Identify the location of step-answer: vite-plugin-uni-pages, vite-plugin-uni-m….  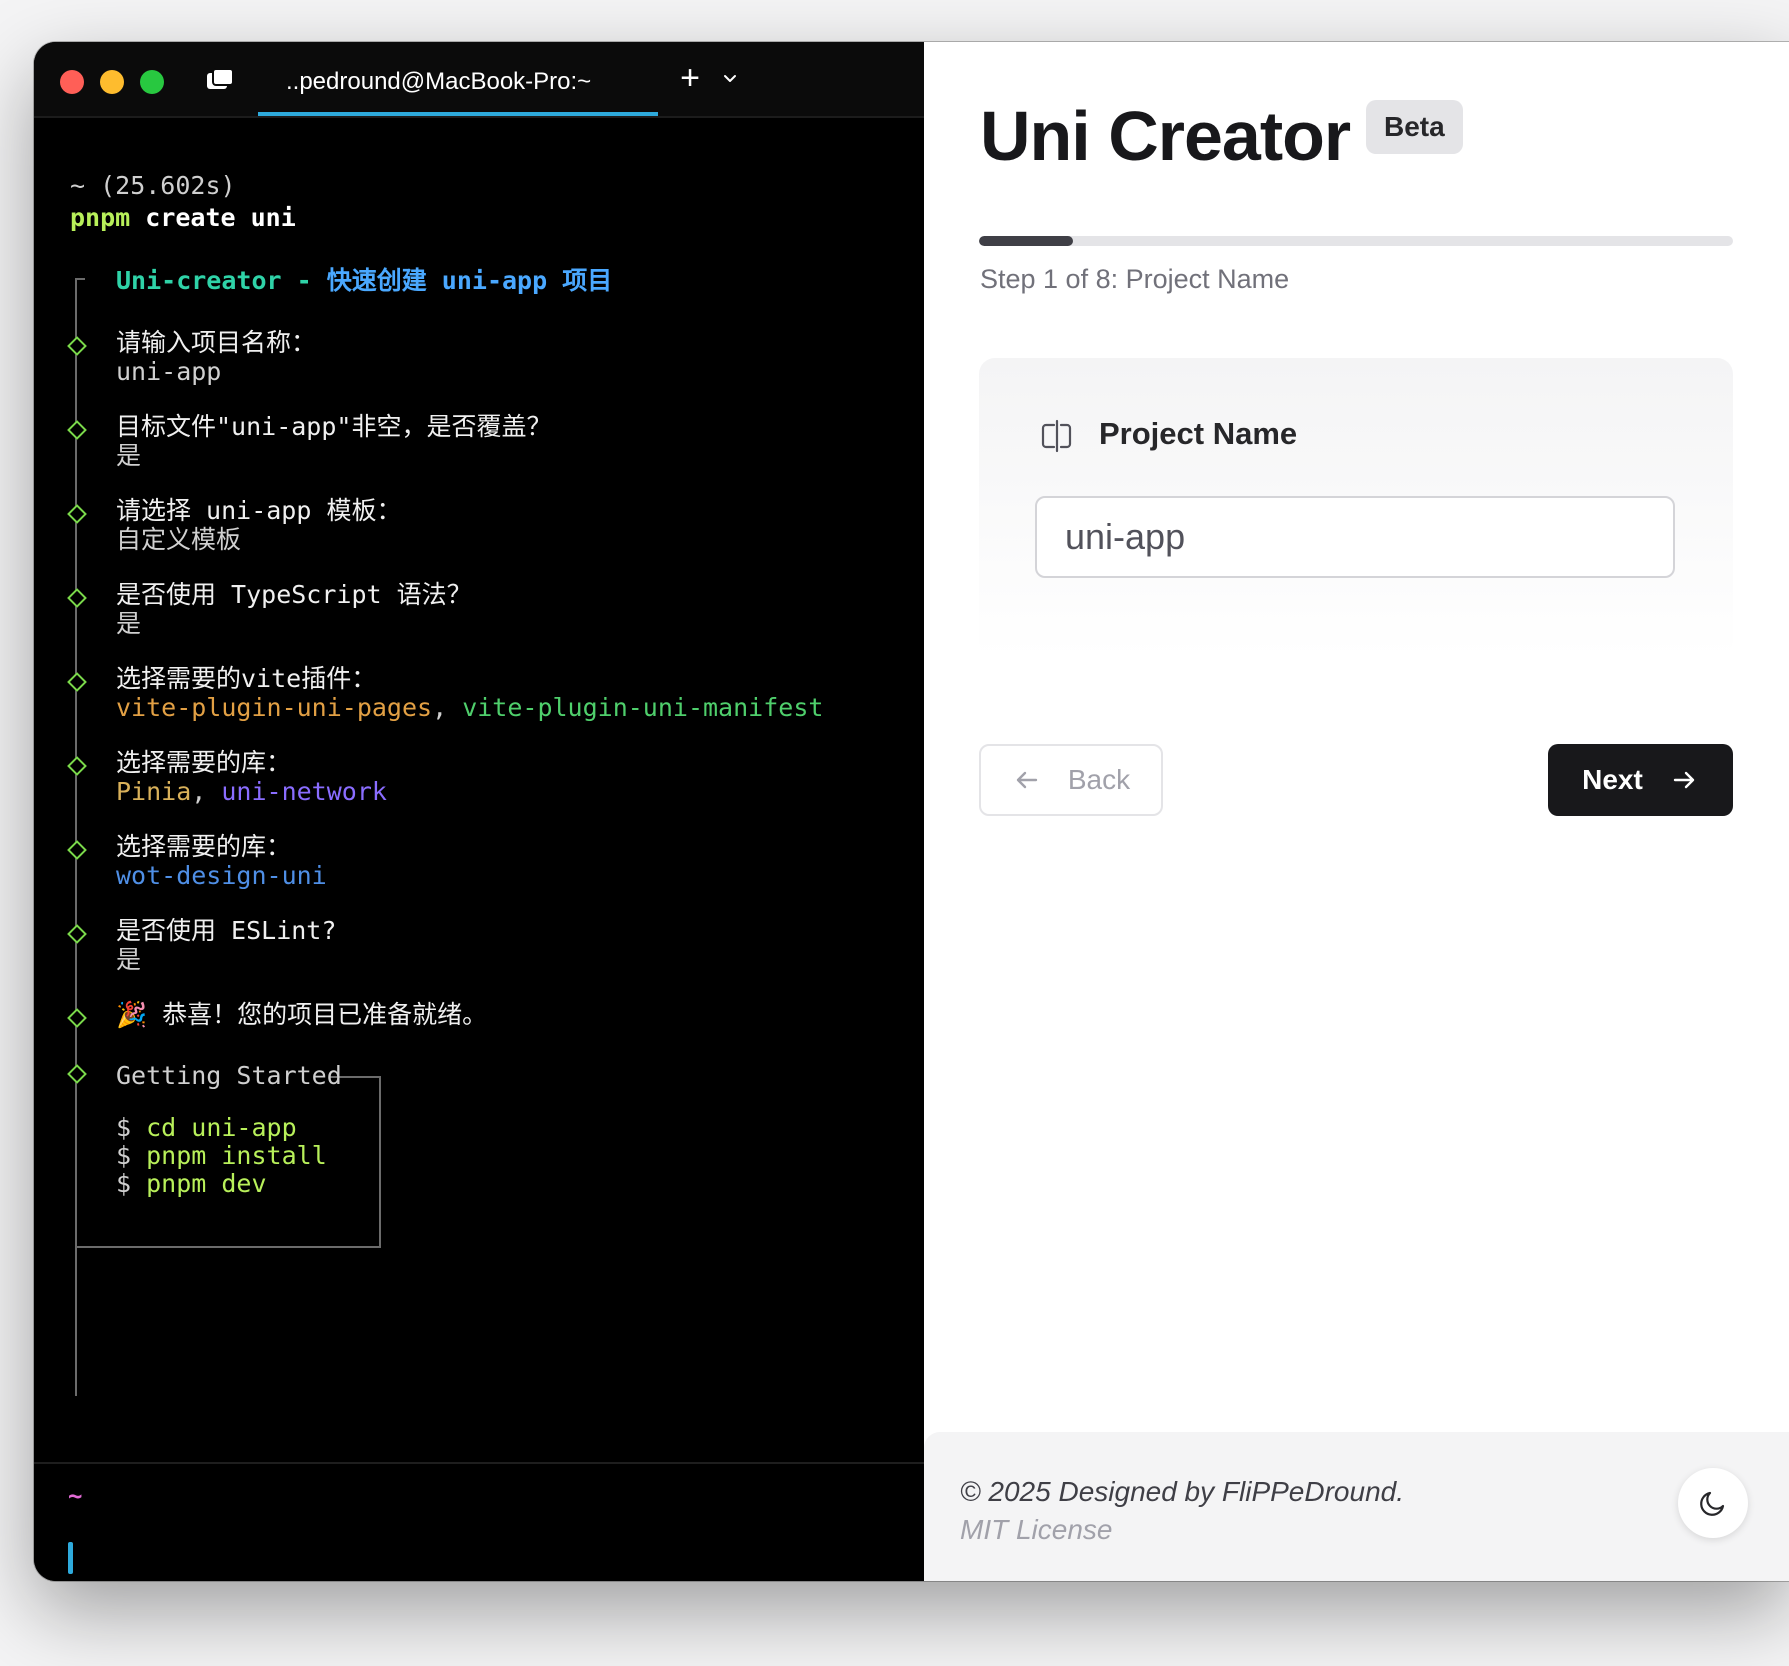
(469, 708).